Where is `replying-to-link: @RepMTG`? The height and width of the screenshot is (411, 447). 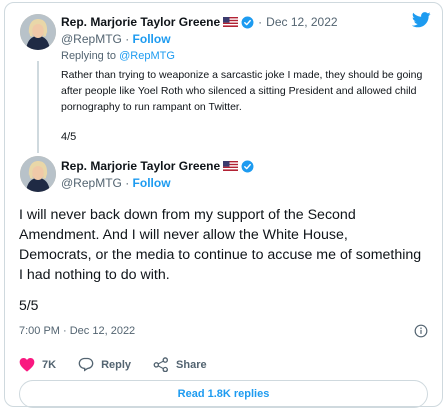
replying-to-link: @RepMTG is located at coordinates (147, 56).